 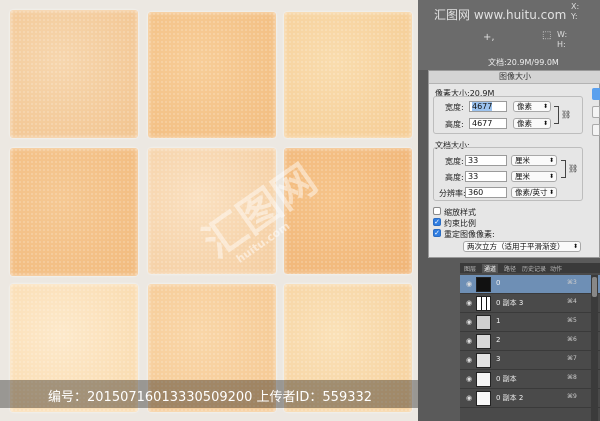 What do you see at coordinates (488, 106) in the screenshot?
I see `pixel-width-input: 4677` at bounding box center [488, 106].